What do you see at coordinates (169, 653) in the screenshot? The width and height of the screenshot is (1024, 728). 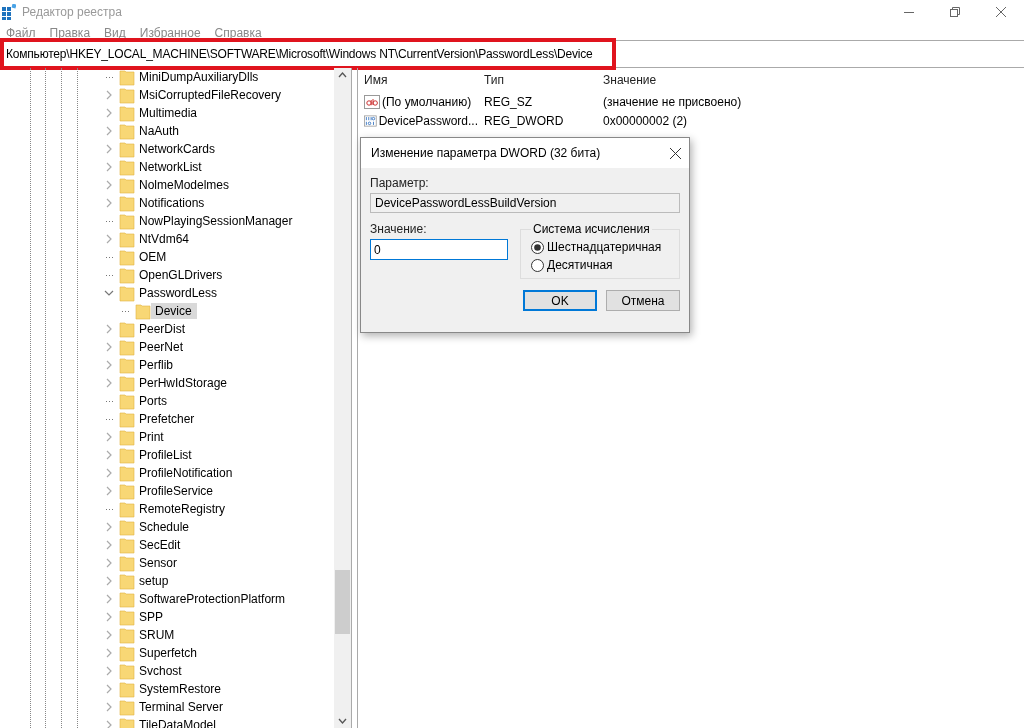 I see `tree-item: Superfetch` at bounding box center [169, 653].